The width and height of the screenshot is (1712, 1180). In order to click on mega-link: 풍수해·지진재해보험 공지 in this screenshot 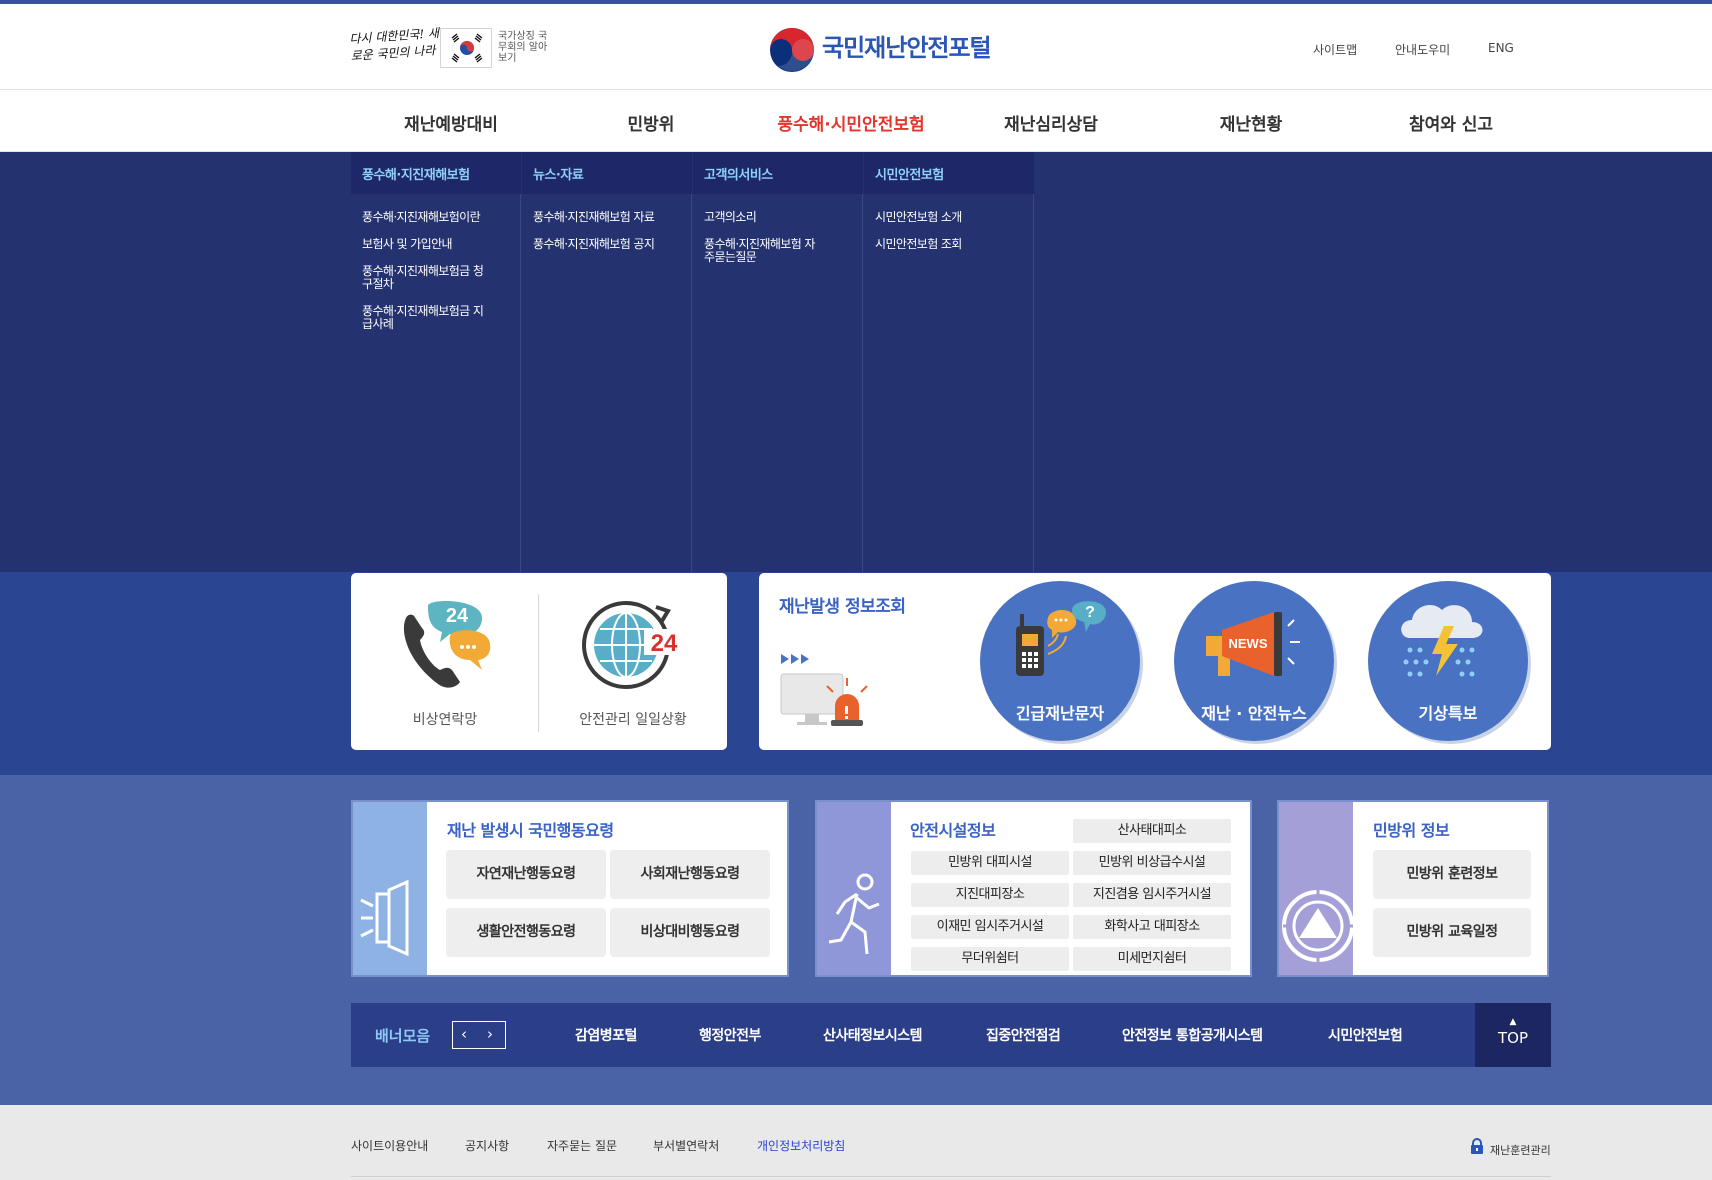, I will do `click(613, 244)`.